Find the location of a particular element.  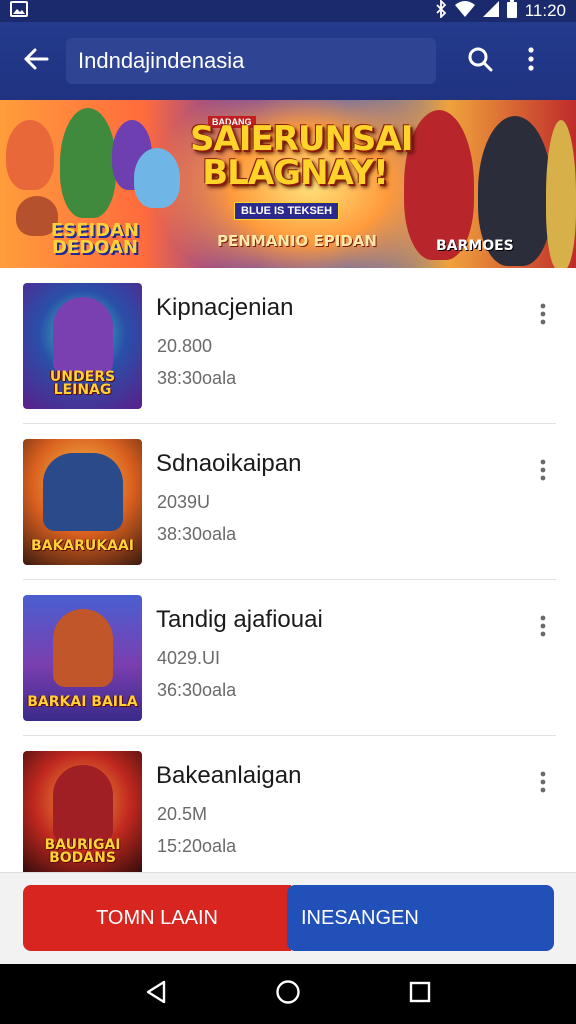

signal-icon is located at coordinates (490, 11).